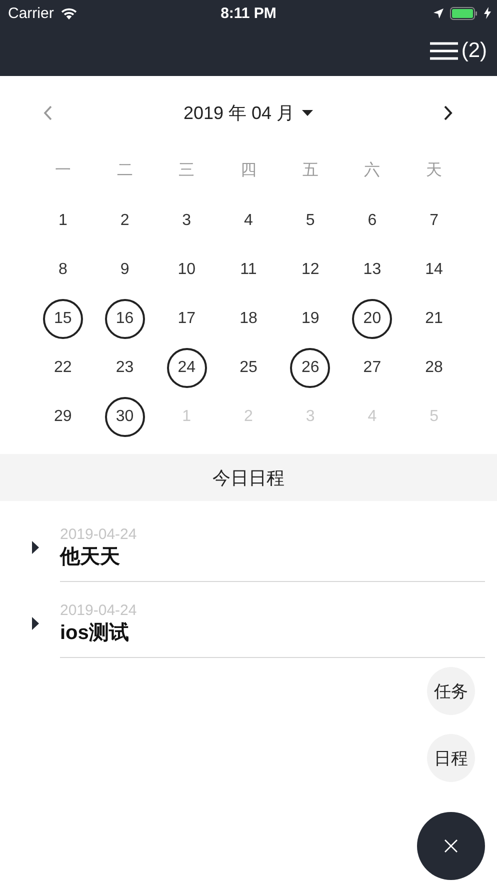 The height and width of the screenshot is (883, 497). I want to click on weekday-label: 天, so click(434, 171).